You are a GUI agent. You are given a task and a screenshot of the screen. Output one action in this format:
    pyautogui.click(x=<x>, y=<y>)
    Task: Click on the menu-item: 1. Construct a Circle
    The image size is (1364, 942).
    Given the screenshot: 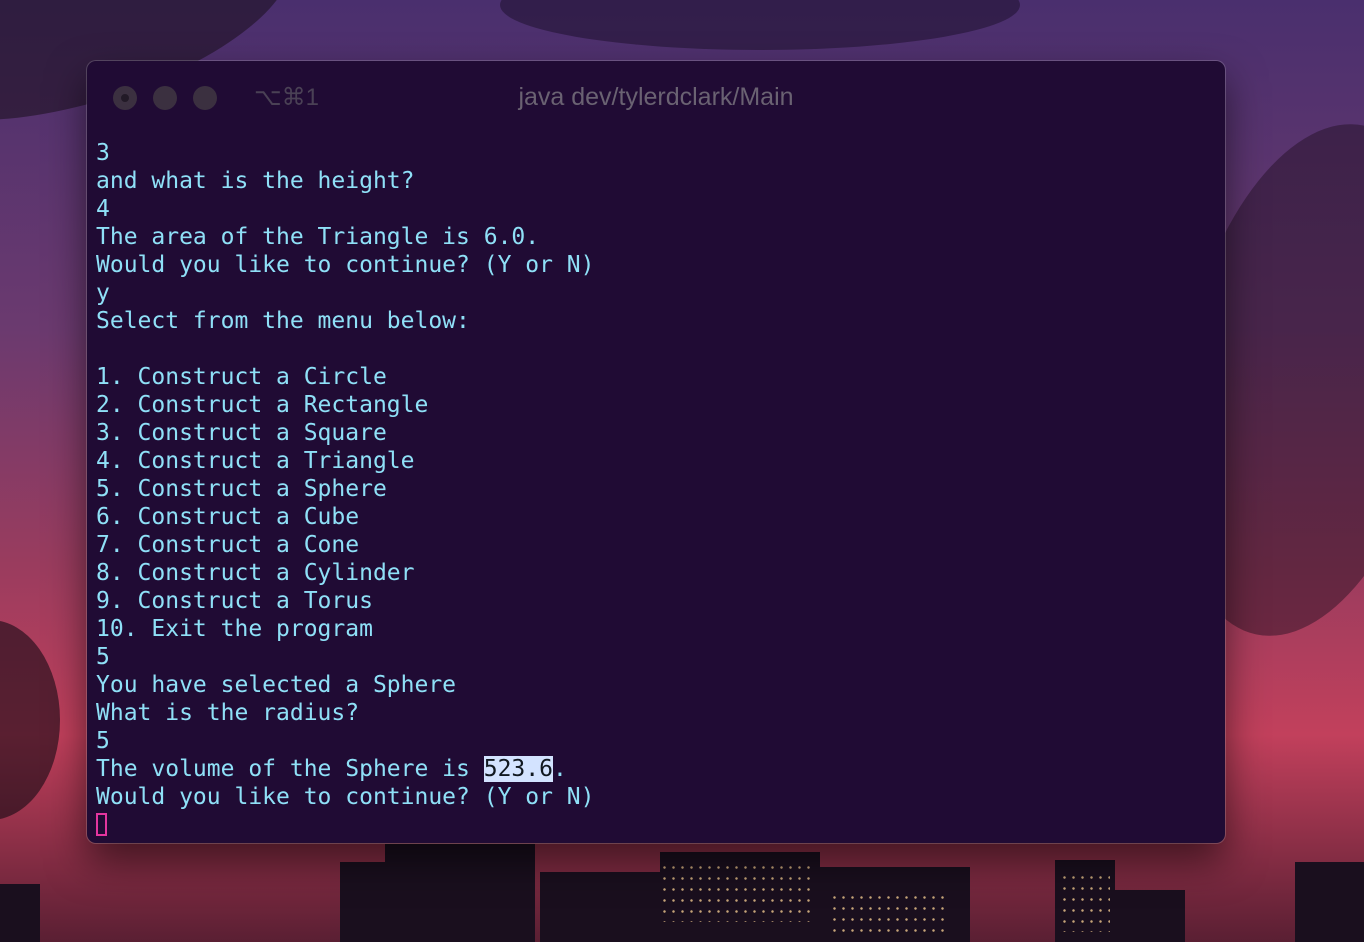 What is the action you would take?
    pyautogui.click(x=241, y=377)
    